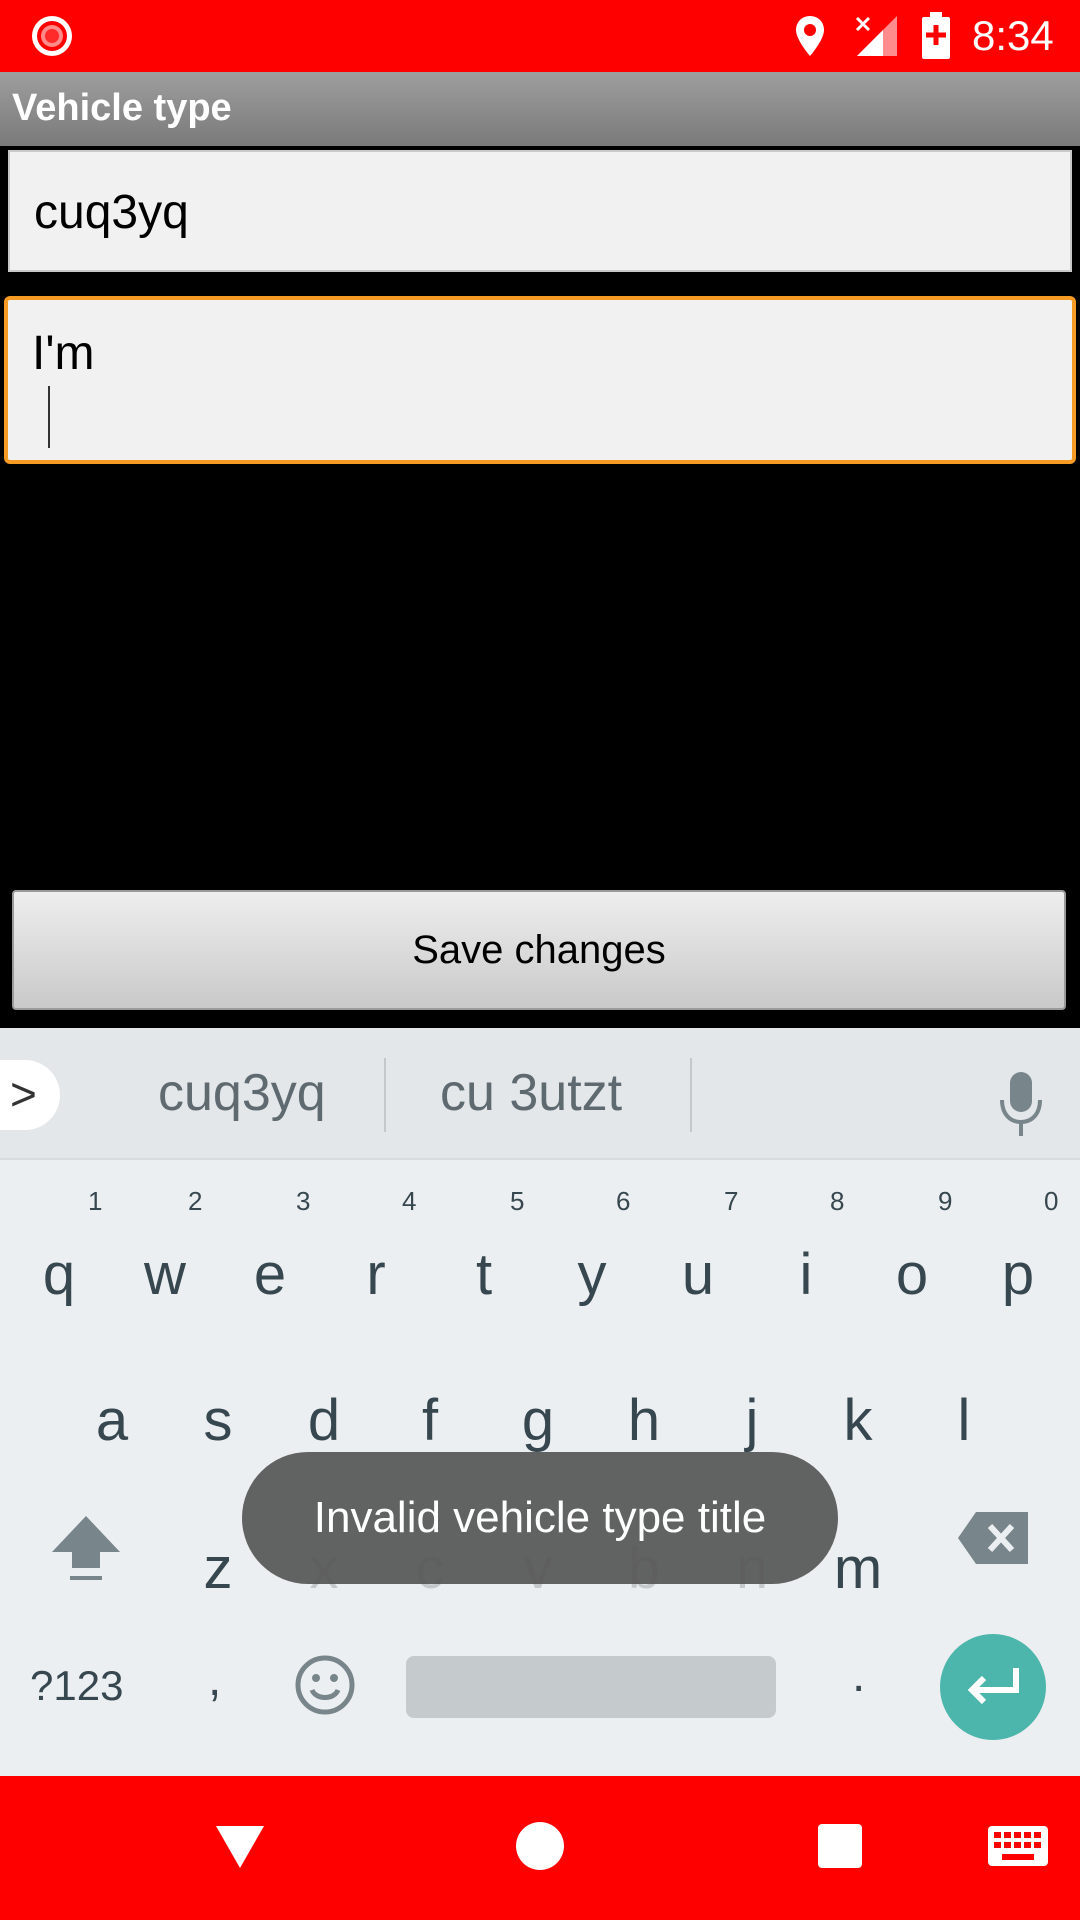 This screenshot has width=1080, height=1920. What do you see at coordinates (539, 950) in the screenshot?
I see `save-changes-button: Save changes` at bounding box center [539, 950].